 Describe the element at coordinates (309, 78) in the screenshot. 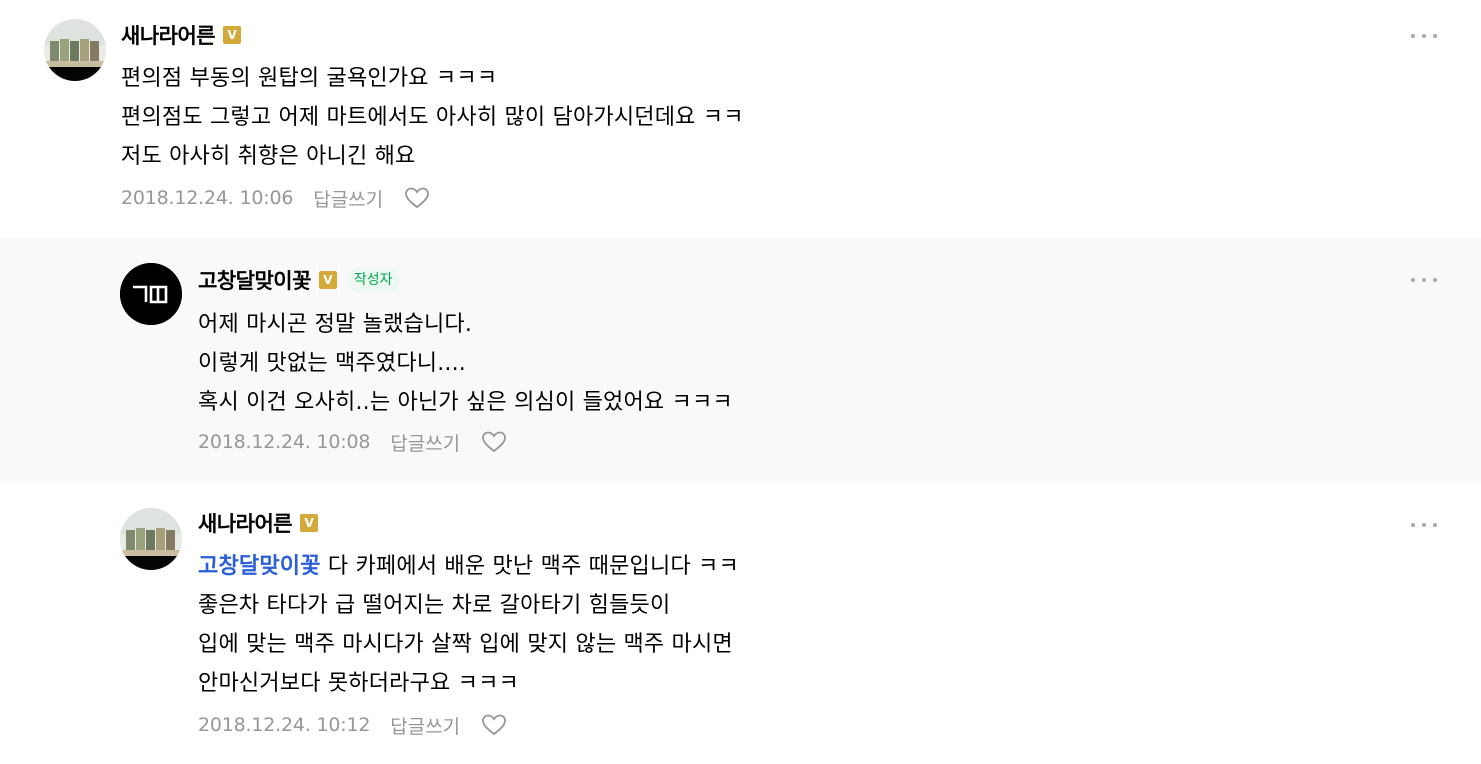

I see `comment-line: 편의점 부동의 원탑의 굴욕인가요 ㅋㅋㅋ` at that location.